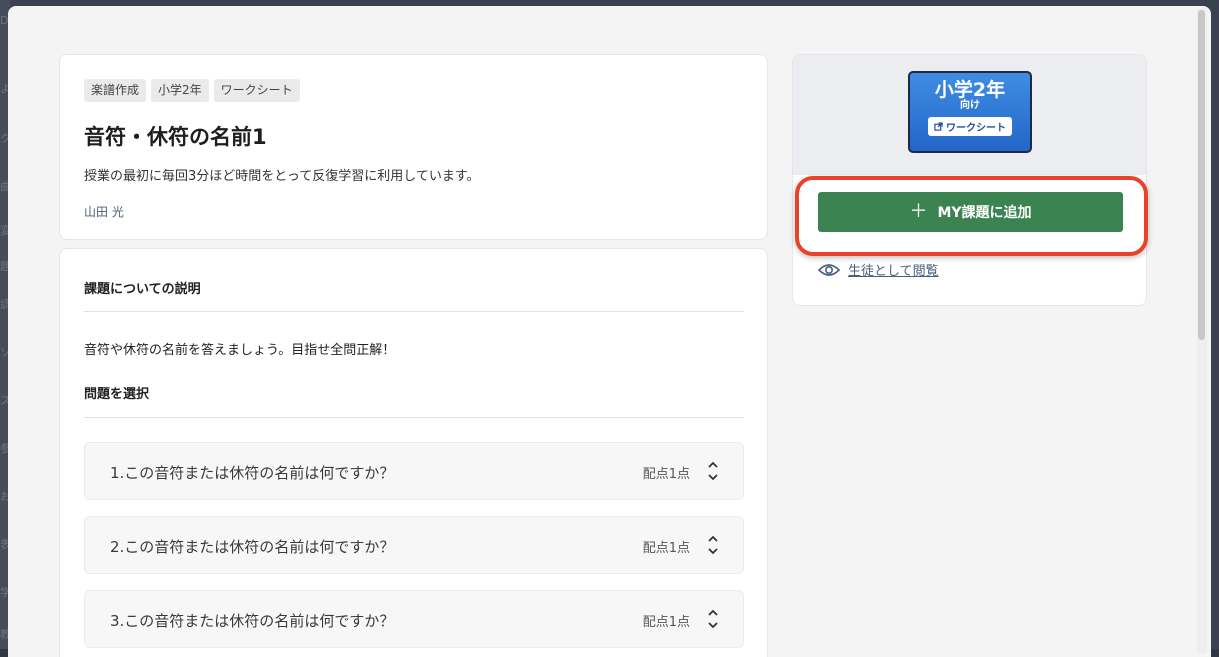 The image size is (1219, 657). Describe the element at coordinates (175, 137) in the screenshot. I see `assignment-title: 音符・休符の名前1` at that location.